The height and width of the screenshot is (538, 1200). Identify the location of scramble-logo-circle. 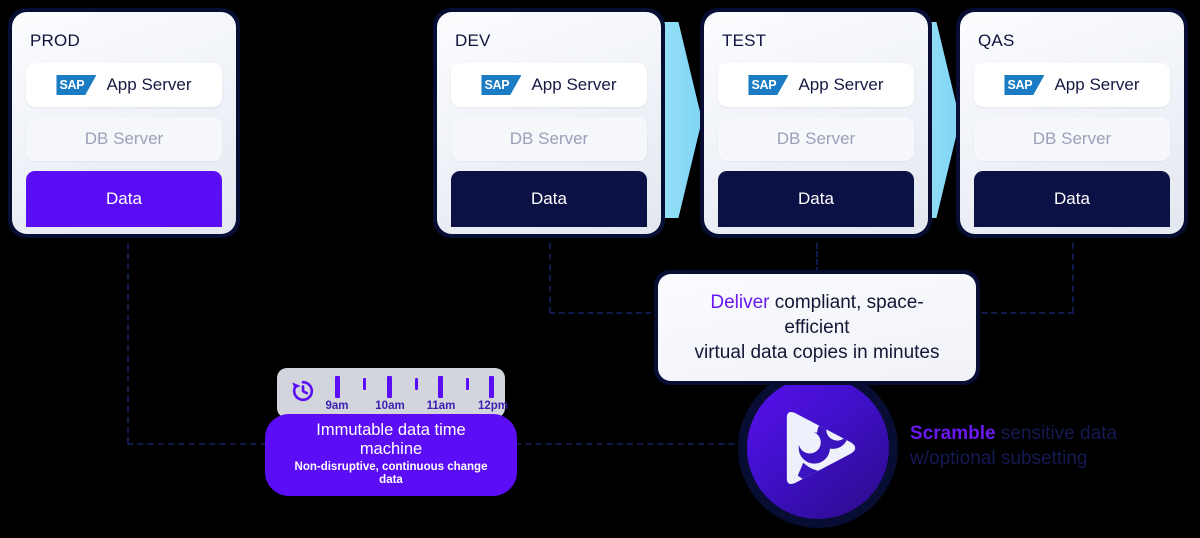
(818, 448).